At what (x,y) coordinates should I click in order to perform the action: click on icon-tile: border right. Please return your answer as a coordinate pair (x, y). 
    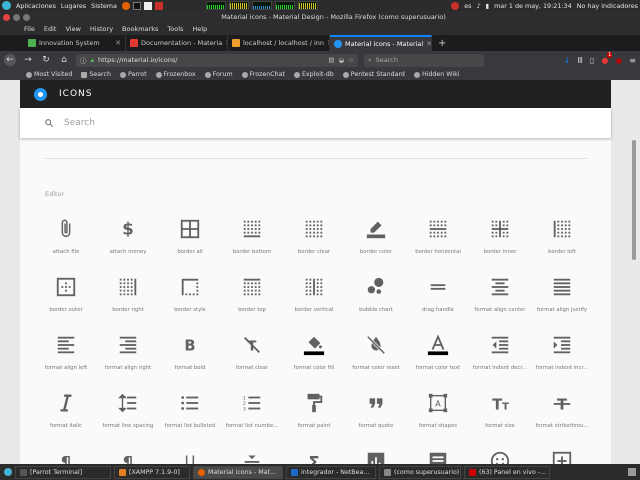
    Looking at the image, I should click on (128, 297).